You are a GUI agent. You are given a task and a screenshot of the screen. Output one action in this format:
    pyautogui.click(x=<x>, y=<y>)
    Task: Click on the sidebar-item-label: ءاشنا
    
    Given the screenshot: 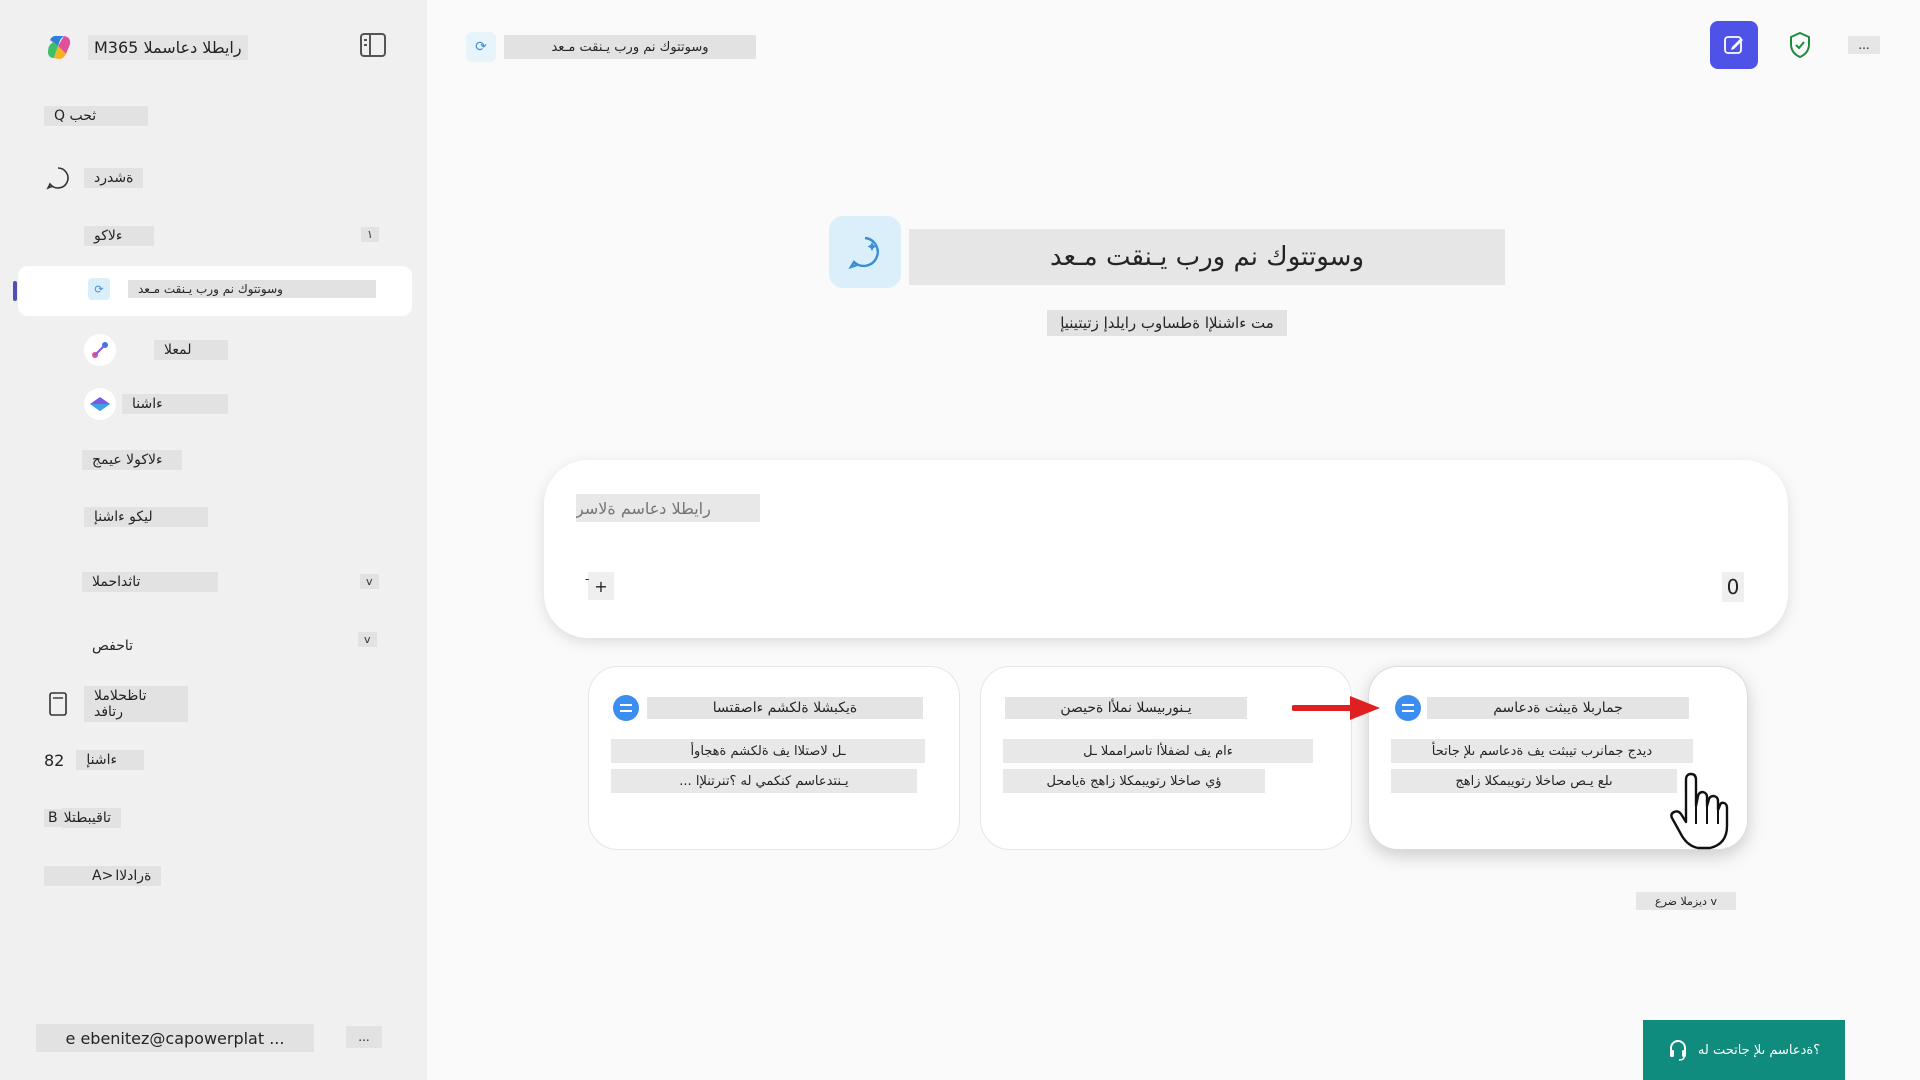 What is the action you would take?
    pyautogui.click(x=175, y=404)
    